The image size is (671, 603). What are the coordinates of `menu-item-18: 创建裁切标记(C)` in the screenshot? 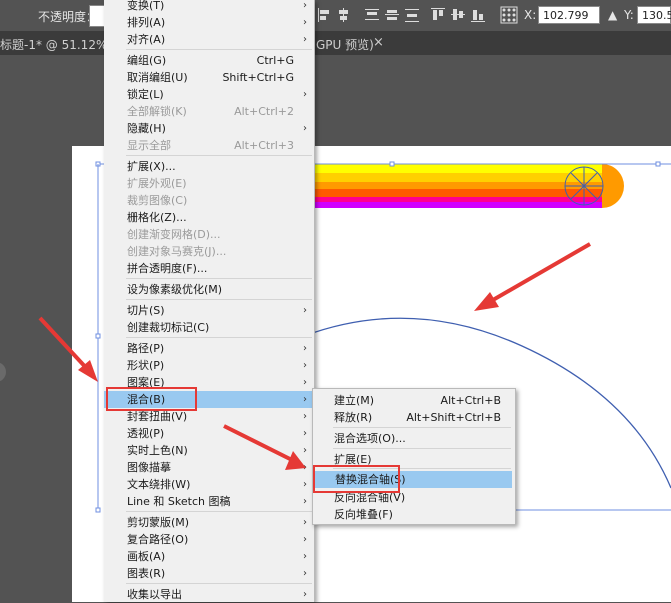 It's located at (209, 327).